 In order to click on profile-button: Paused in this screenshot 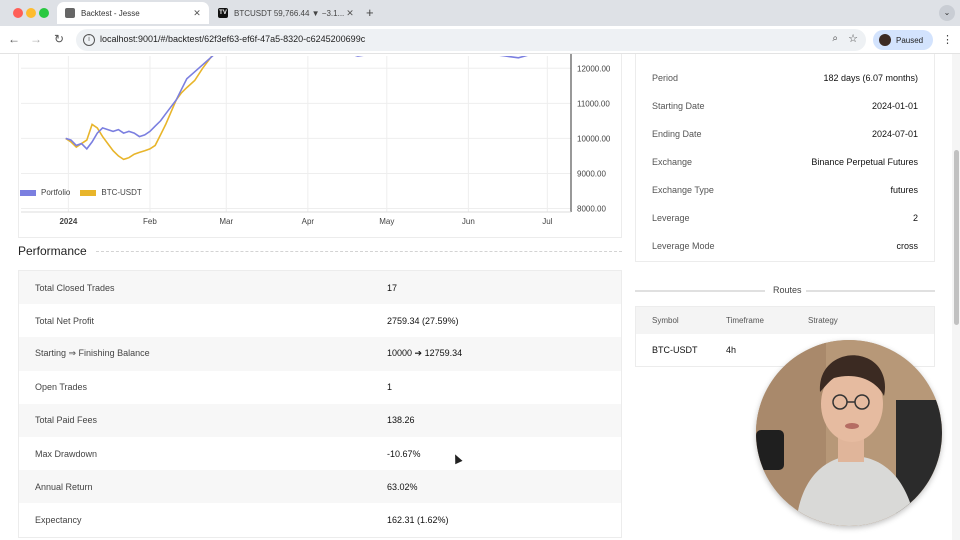, I will do `click(903, 40)`.